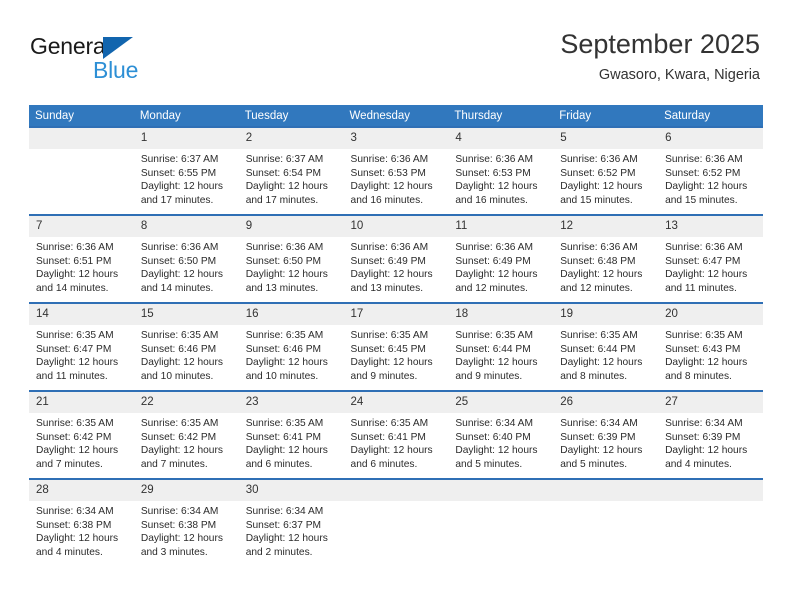  Describe the element at coordinates (69, 464) in the screenshot. I see `day-detail-line: and 7 minutes.` at that location.